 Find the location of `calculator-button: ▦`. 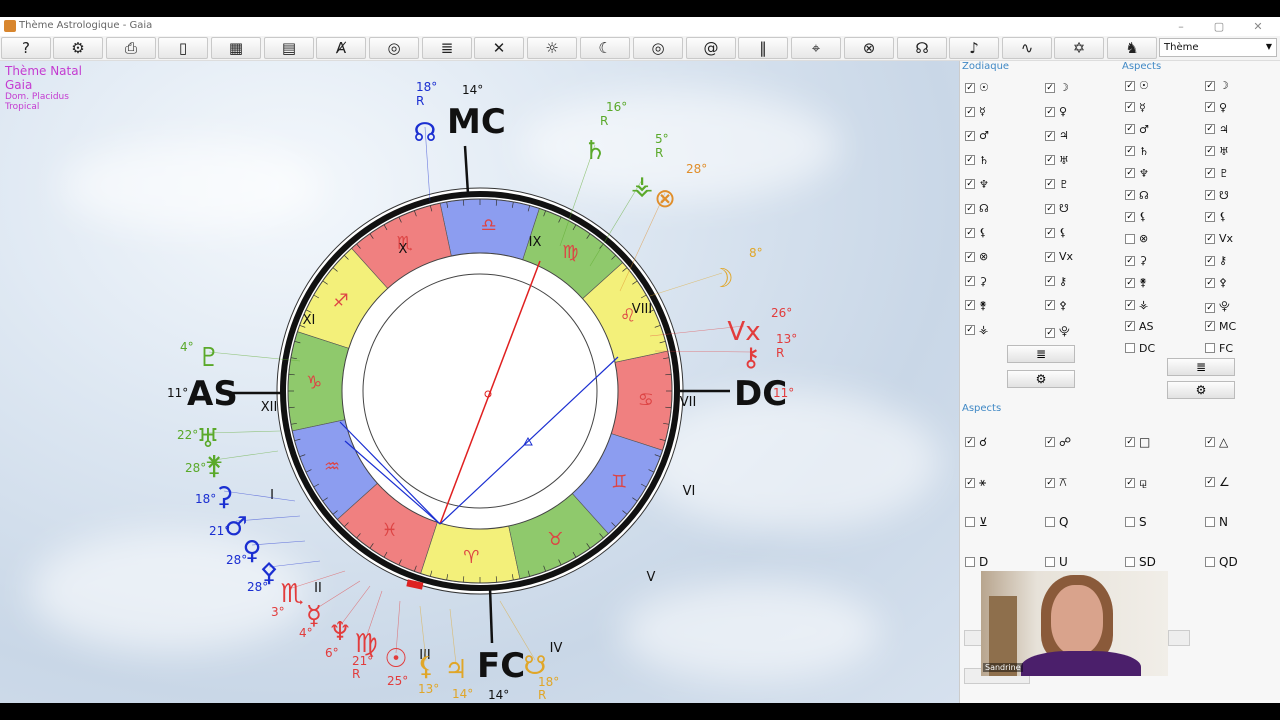

calculator-button: ▦ is located at coordinates (236, 48).